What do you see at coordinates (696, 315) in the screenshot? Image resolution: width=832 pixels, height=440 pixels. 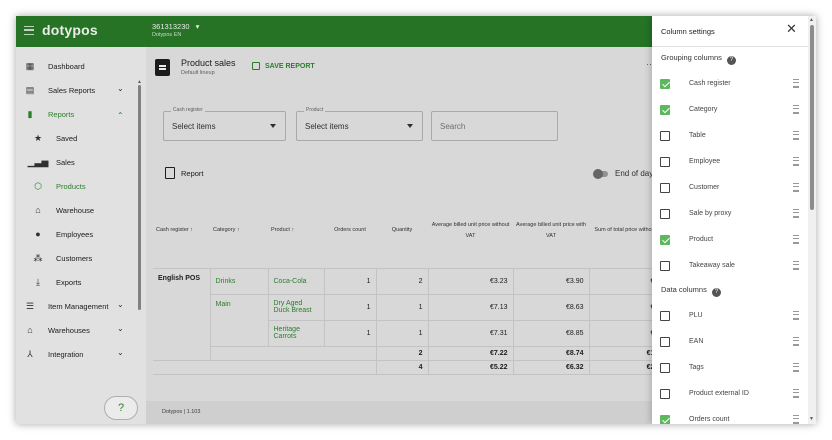 I see `column-option-label: PLU` at bounding box center [696, 315].